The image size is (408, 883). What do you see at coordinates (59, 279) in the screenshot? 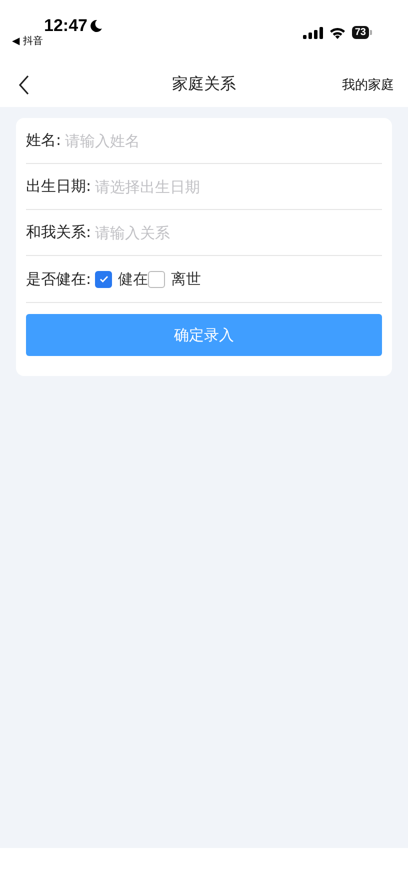
I see `field-label: 是否健在:` at bounding box center [59, 279].